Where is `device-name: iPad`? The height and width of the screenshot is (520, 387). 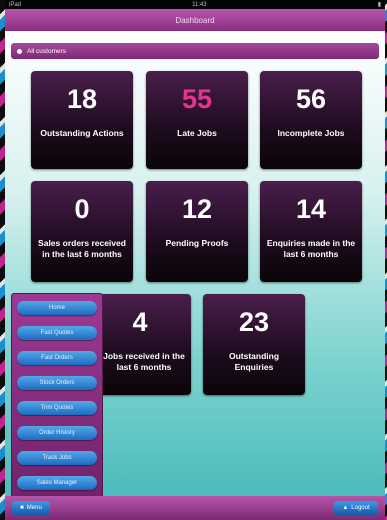 device-name: iPad is located at coordinates (15, 4).